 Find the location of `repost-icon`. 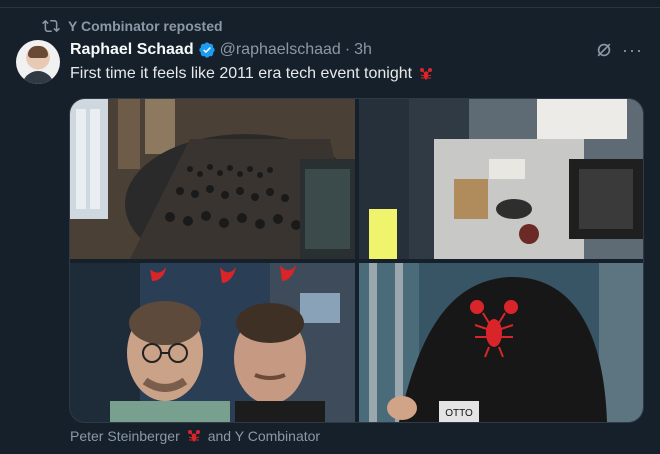

repost-icon is located at coordinates (51, 26).